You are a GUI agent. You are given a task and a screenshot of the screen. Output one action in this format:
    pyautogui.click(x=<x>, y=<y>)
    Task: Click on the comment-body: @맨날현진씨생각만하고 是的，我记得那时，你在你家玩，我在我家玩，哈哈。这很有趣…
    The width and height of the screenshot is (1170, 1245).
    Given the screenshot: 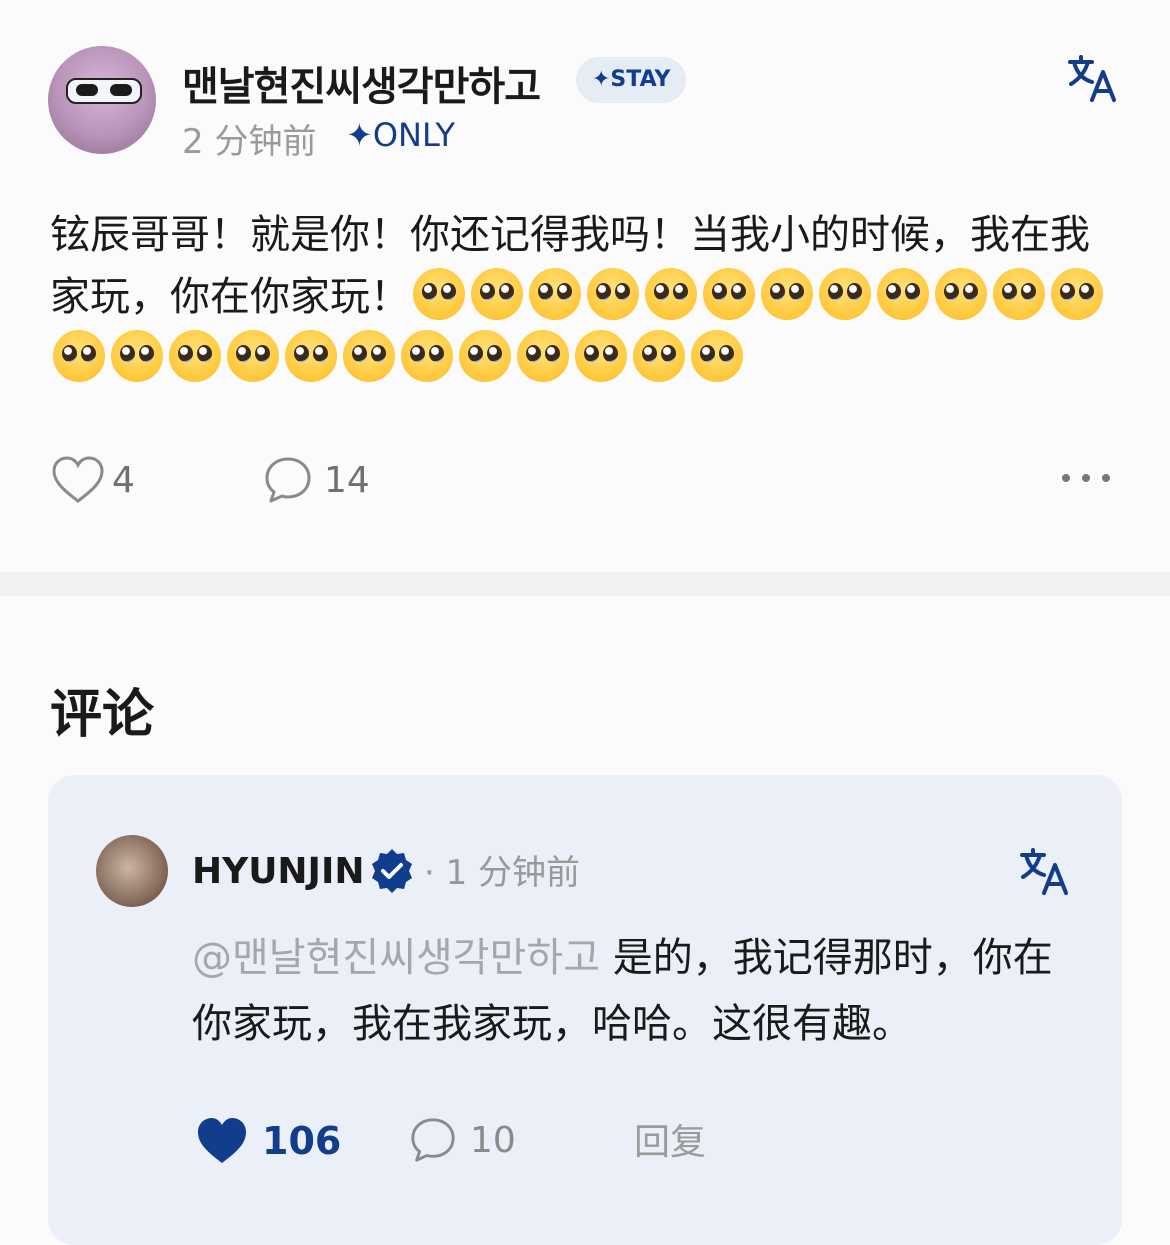 What is the action you would take?
    pyautogui.click(x=627, y=991)
    